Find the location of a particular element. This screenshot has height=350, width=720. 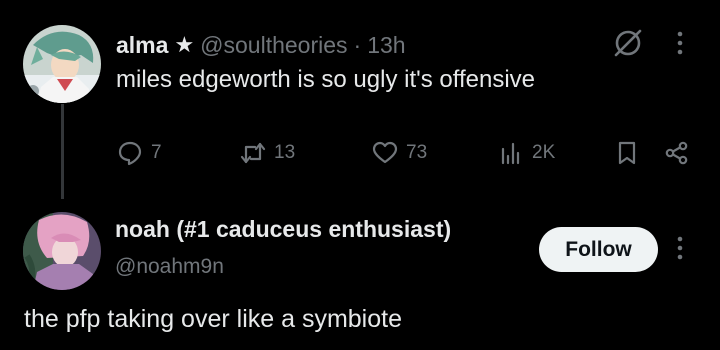

thread-connector is located at coordinates (62, 151).